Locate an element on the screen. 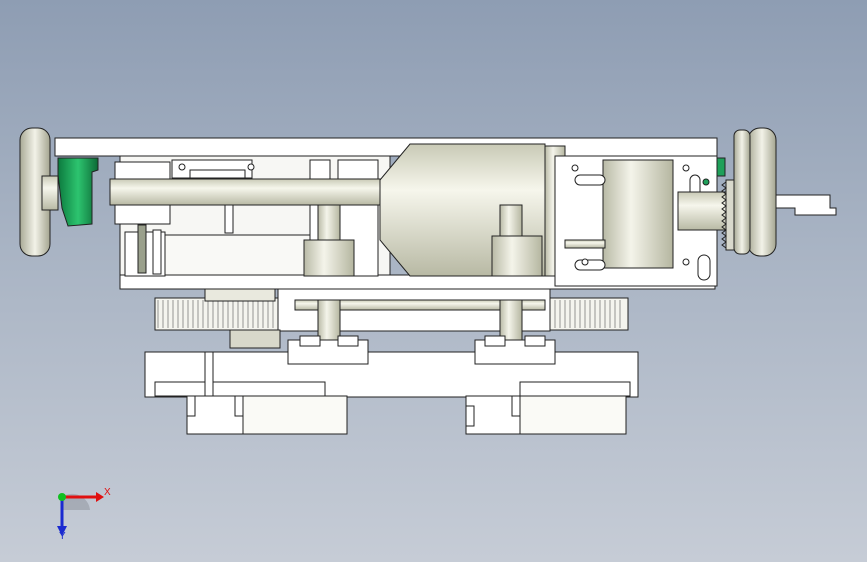 This screenshot has height=562, width=867. left-axle is located at coordinates (50, 193).